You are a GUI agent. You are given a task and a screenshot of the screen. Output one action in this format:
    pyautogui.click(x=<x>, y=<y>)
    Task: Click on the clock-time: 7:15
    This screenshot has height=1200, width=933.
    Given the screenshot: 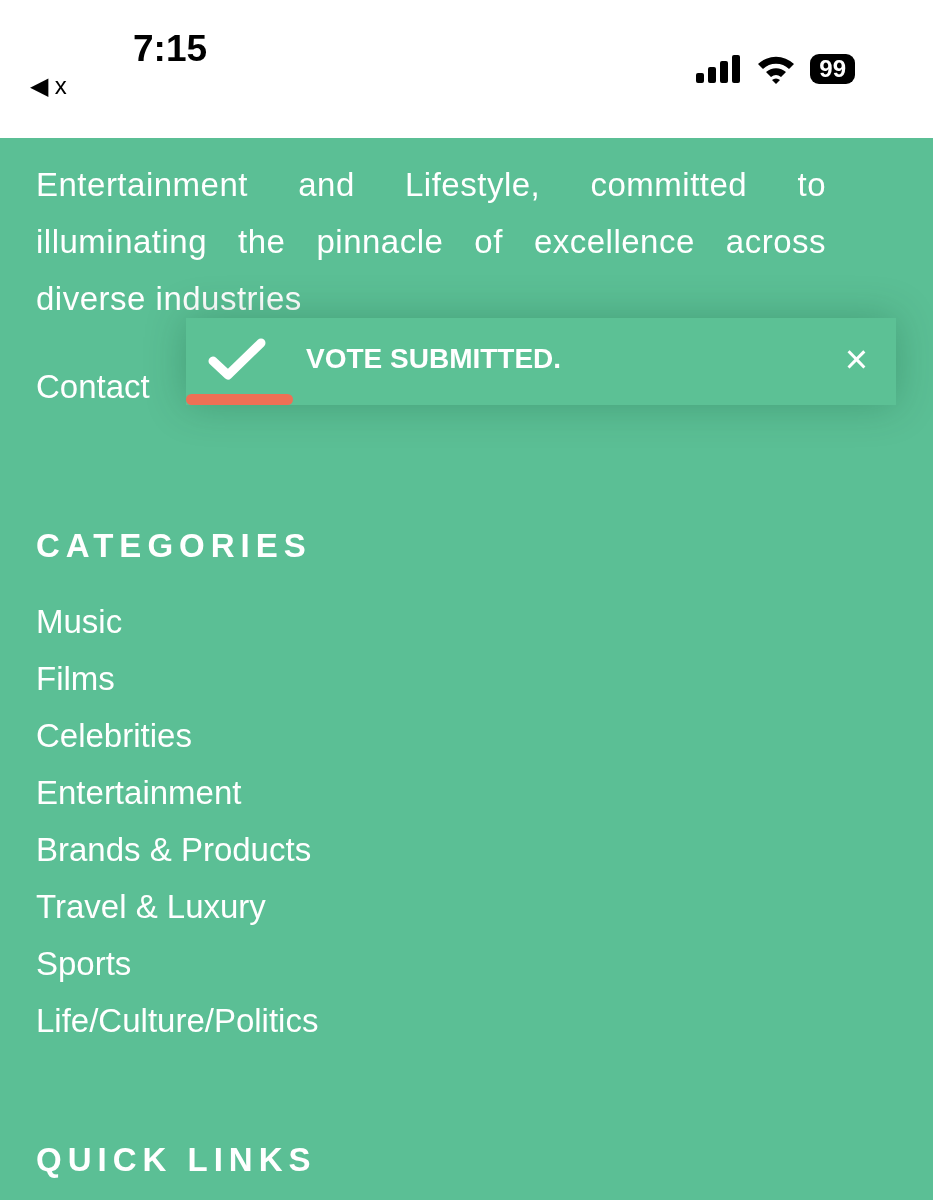 What is the action you would take?
    pyautogui.click(x=170, y=49)
    